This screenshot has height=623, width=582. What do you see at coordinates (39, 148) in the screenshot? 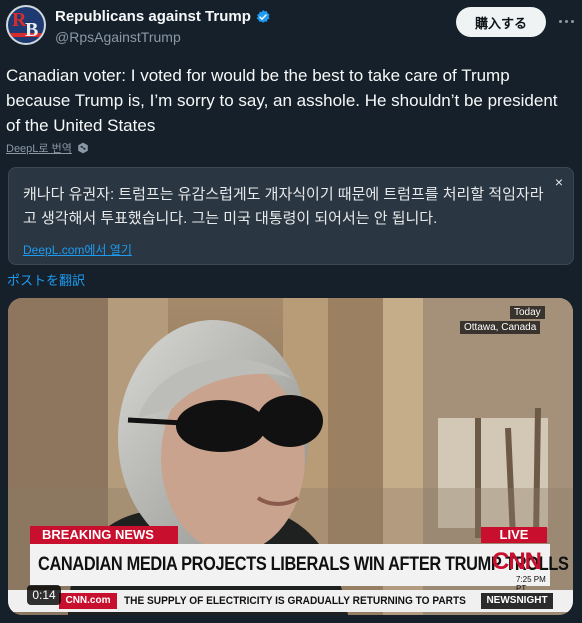
I see `deepl-translate-link: DeepL로 번역` at bounding box center [39, 148].